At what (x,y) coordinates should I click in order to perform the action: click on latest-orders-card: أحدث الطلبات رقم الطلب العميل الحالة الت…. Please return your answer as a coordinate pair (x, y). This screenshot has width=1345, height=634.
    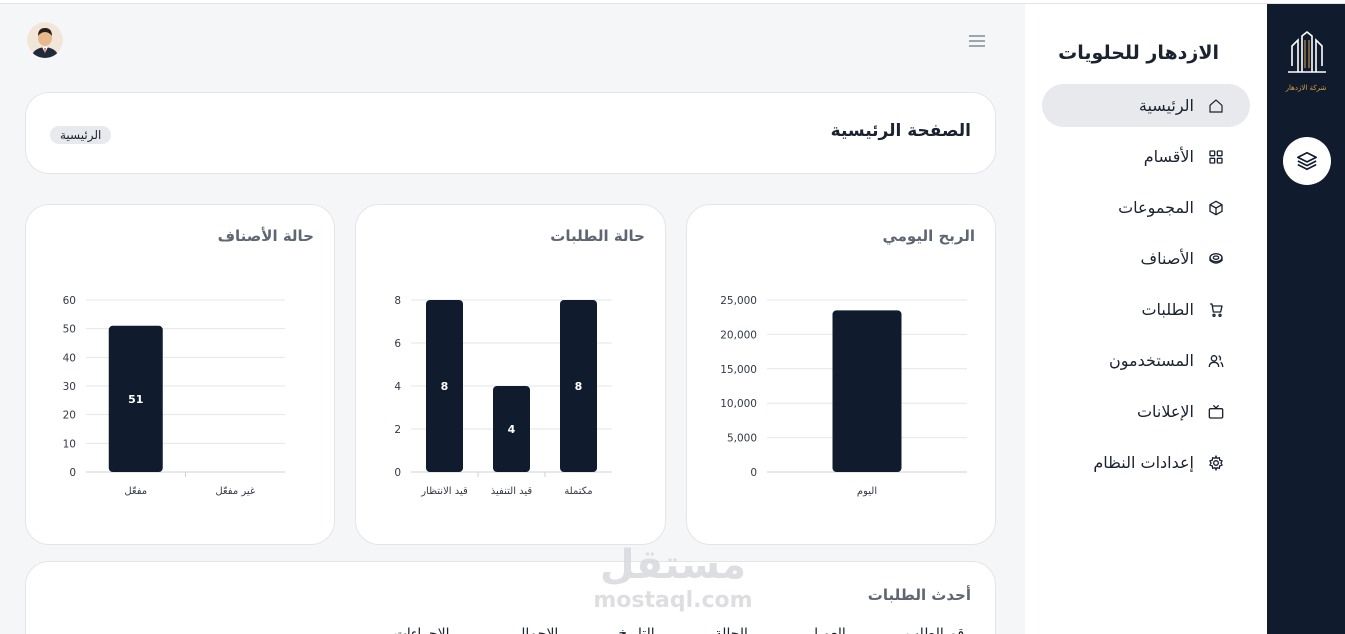
    Looking at the image, I should click on (510, 597).